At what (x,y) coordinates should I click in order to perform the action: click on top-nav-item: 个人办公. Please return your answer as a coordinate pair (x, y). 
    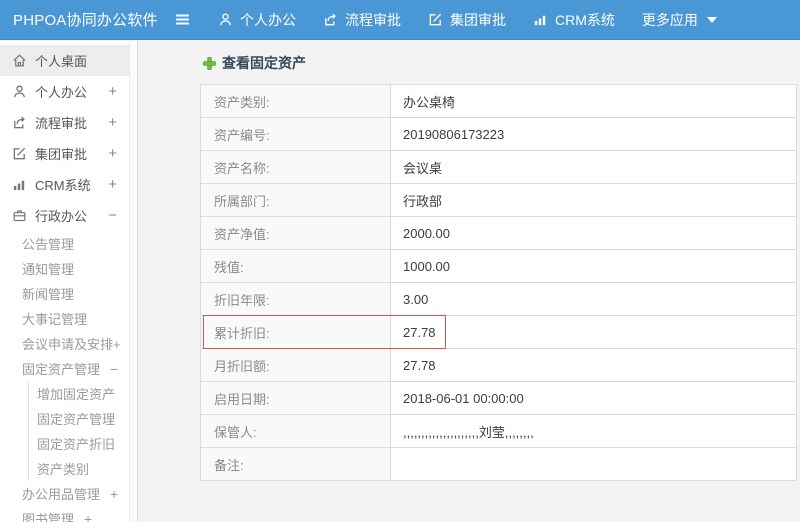
    Looking at the image, I should click on (257, 20).